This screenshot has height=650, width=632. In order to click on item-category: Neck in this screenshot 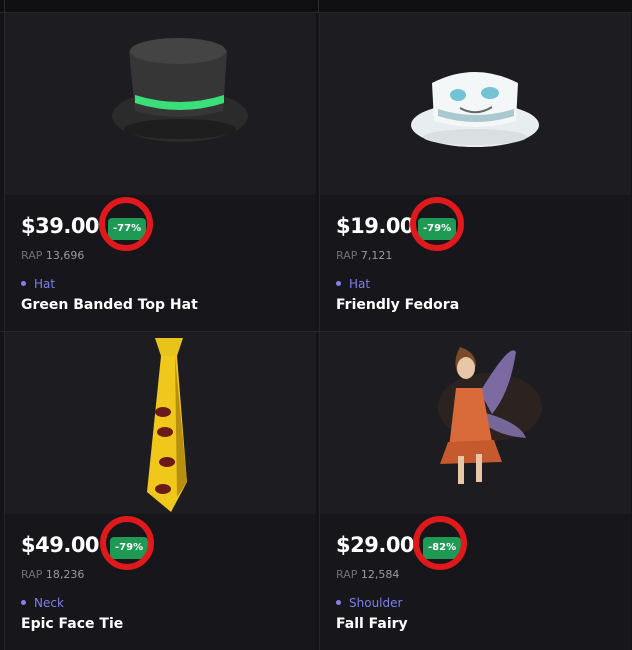, I will do `click(42, 603)`.